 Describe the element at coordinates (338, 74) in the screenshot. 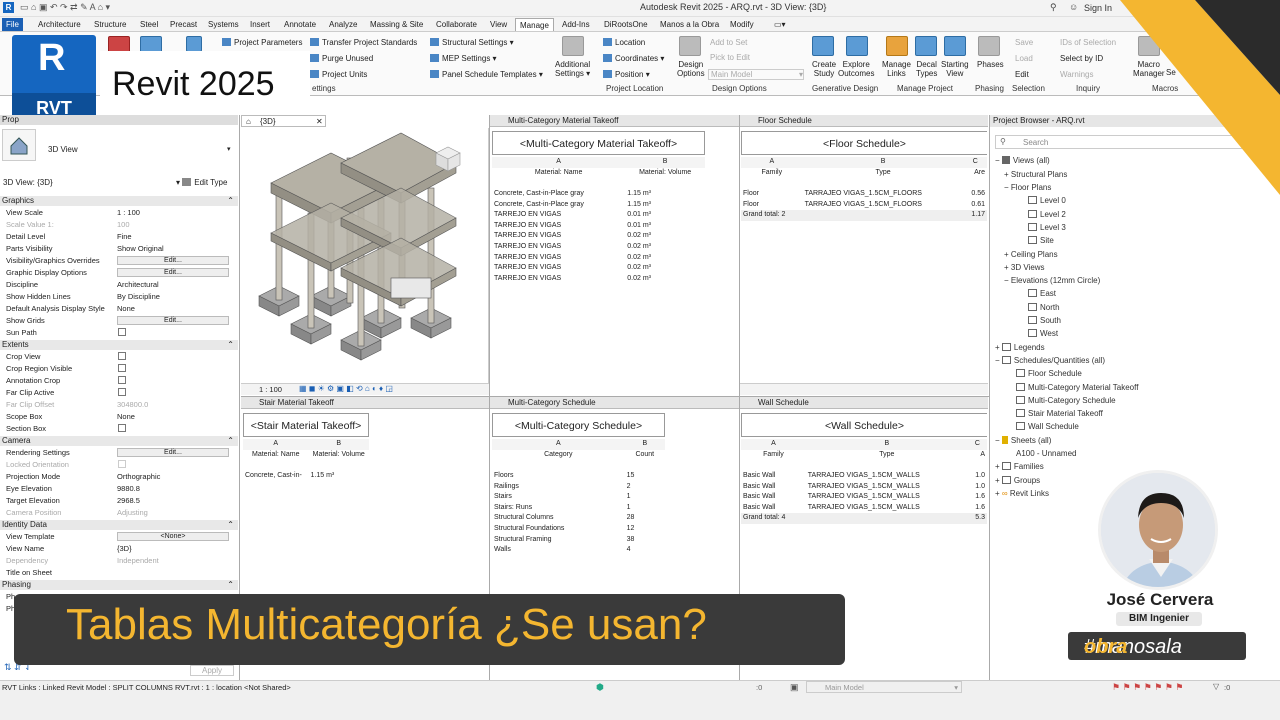

I see `project-units-button: Project Units` at that location.